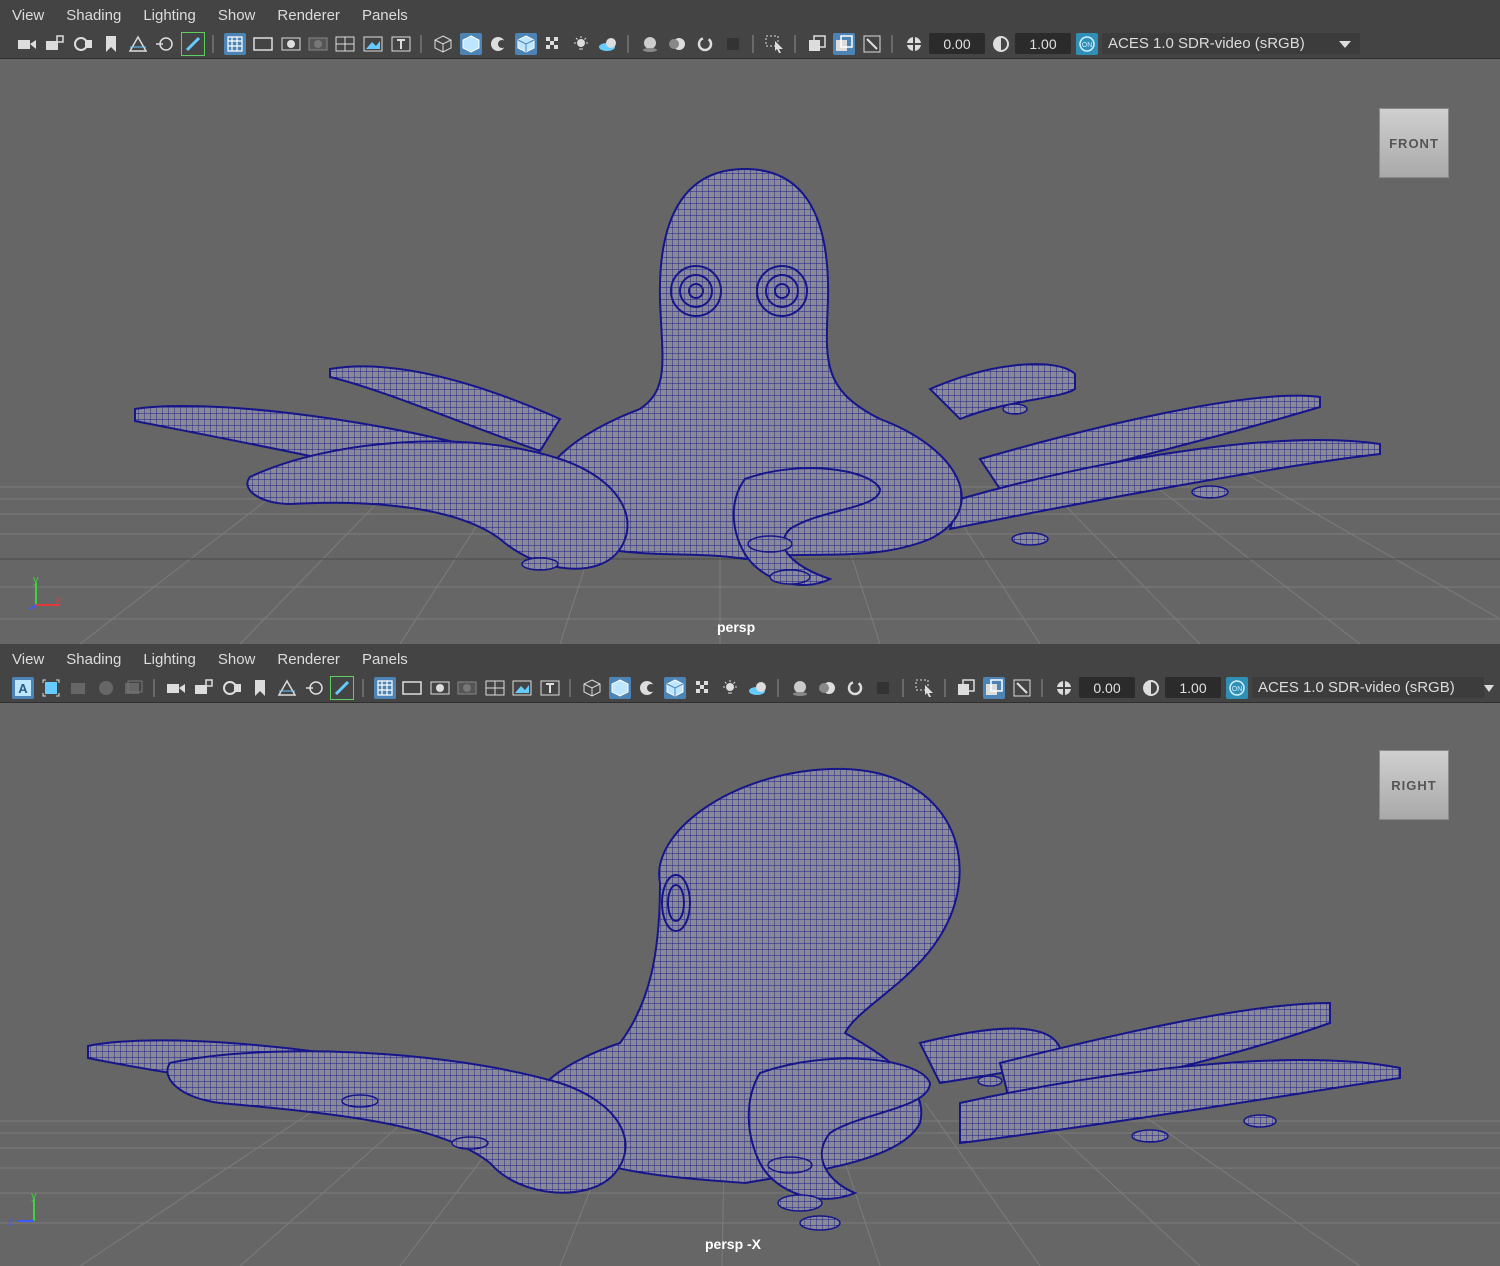 The height and width of the screenshot is (1266, 1500). Describe the element at coordinates (133, 688) in the screenshot. I see `playblast-icon` at that location.